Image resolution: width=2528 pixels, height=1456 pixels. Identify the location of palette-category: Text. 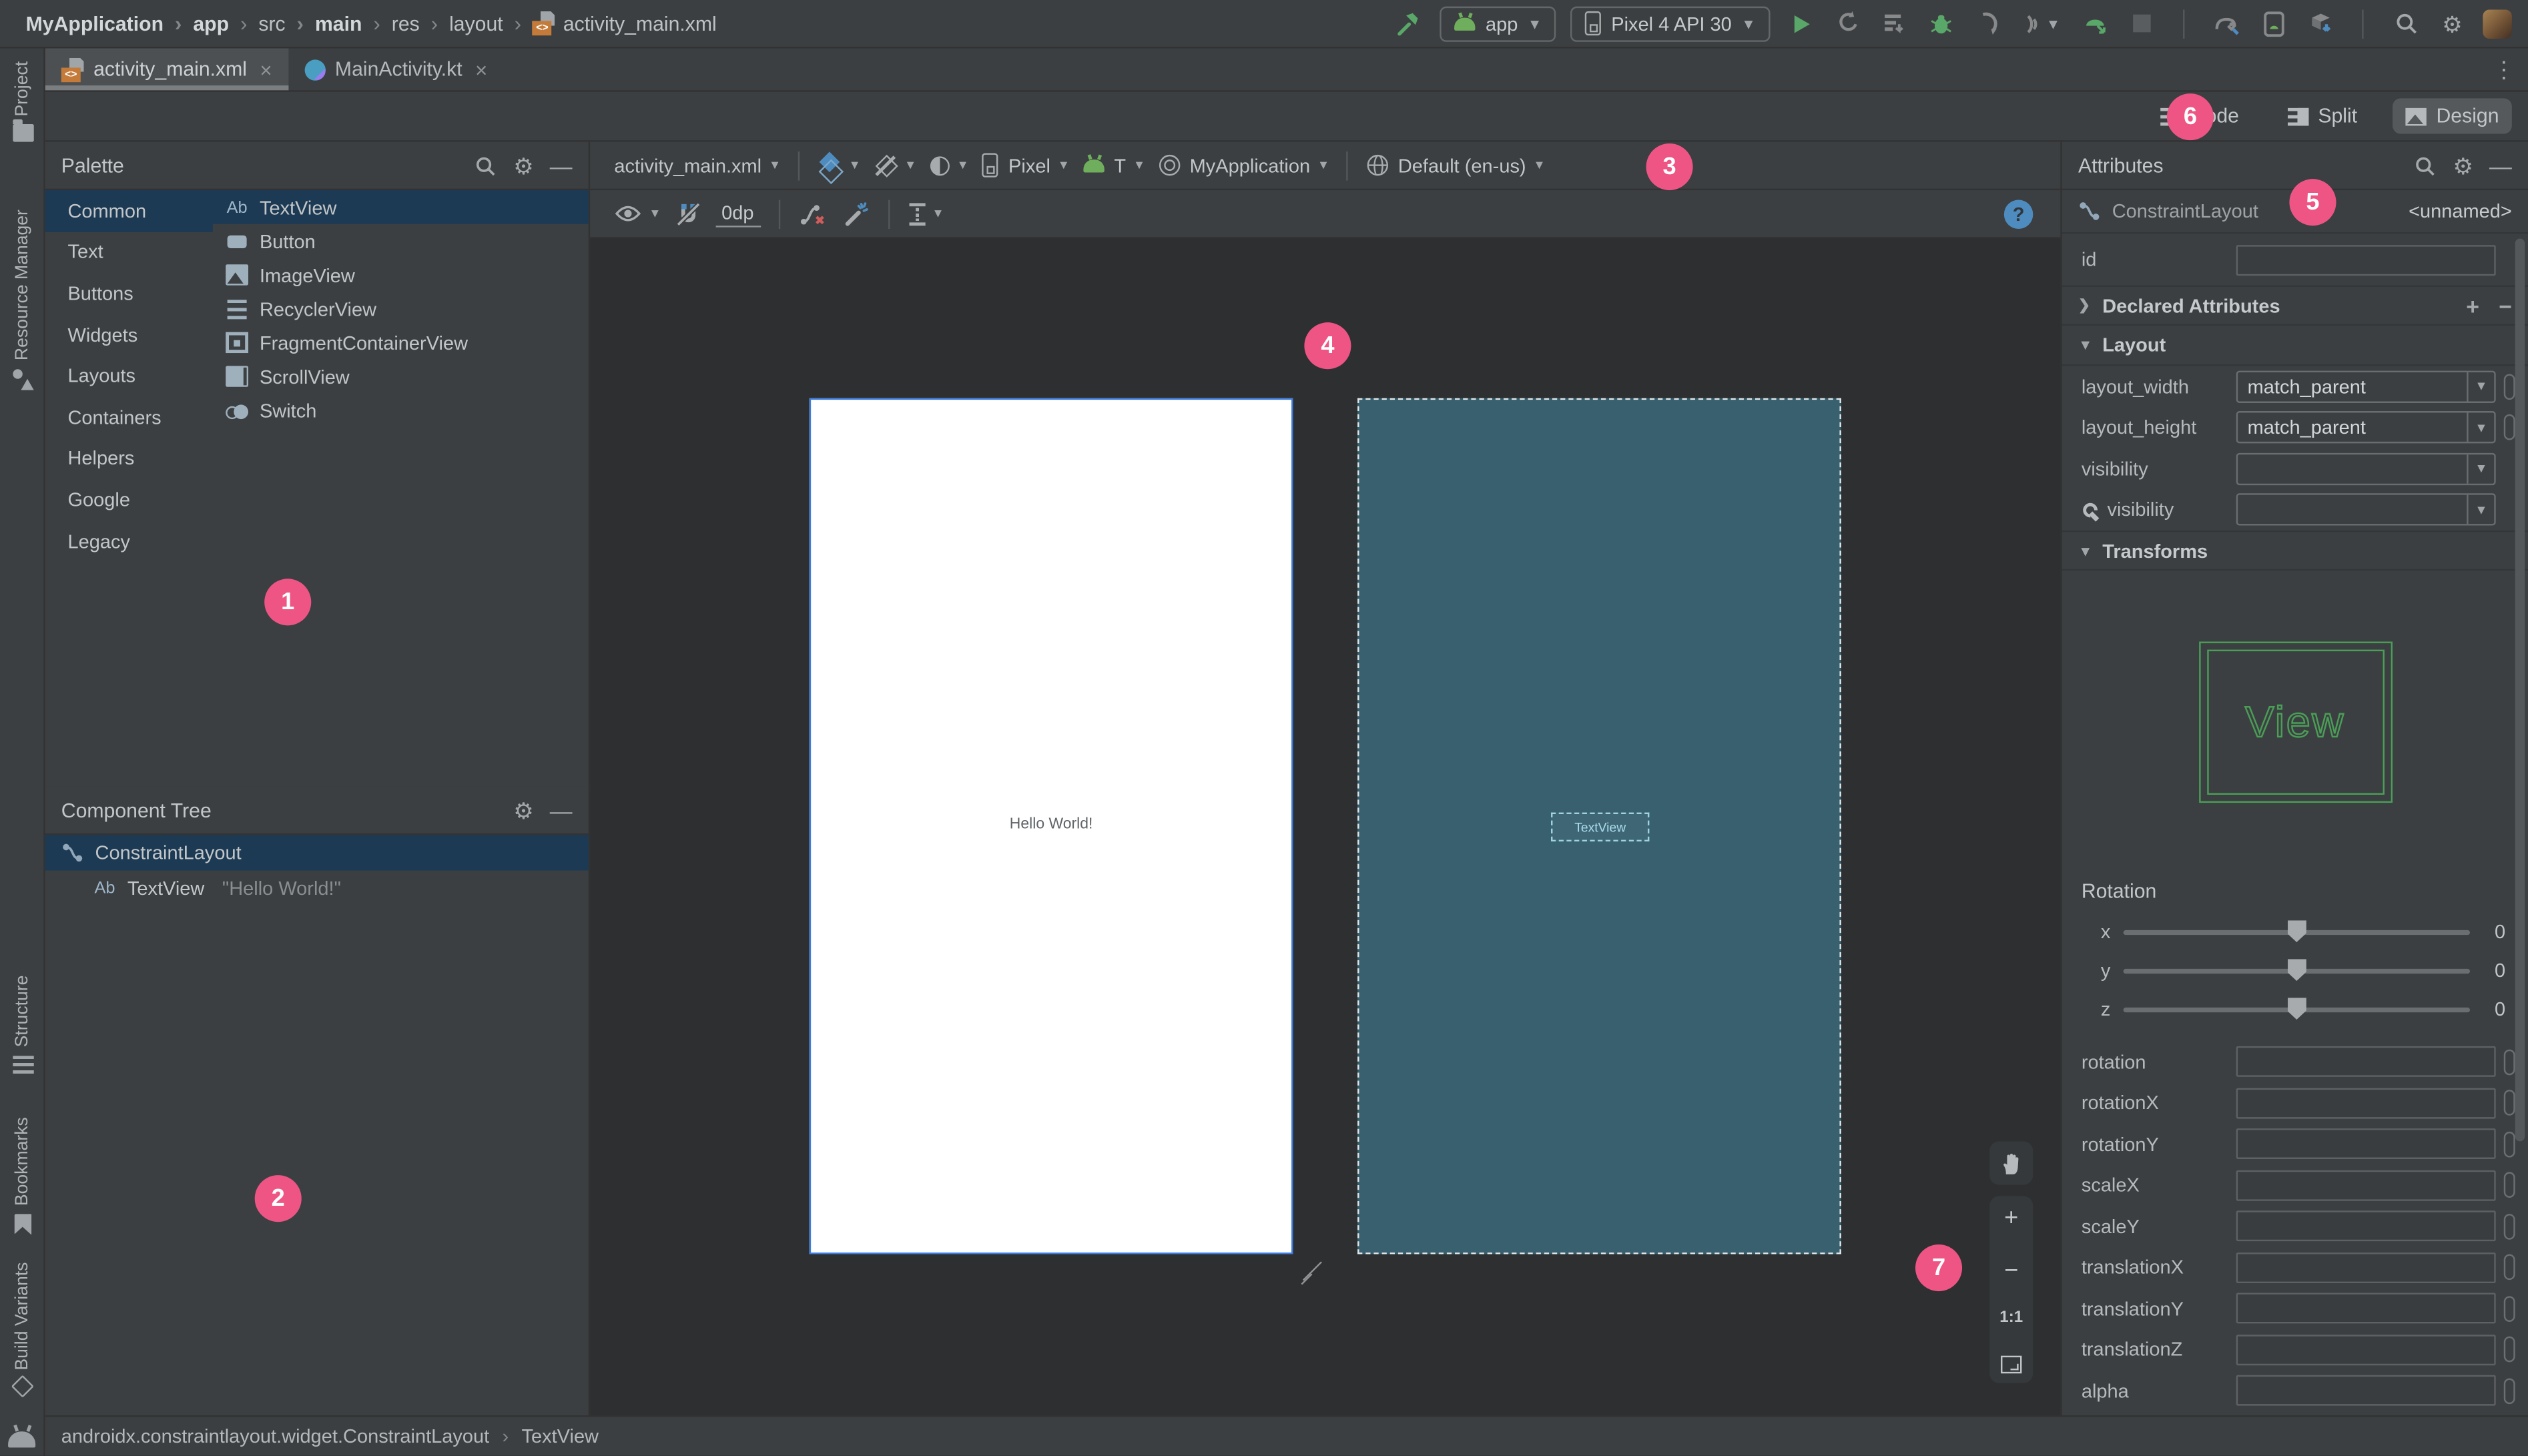
(129, 252).